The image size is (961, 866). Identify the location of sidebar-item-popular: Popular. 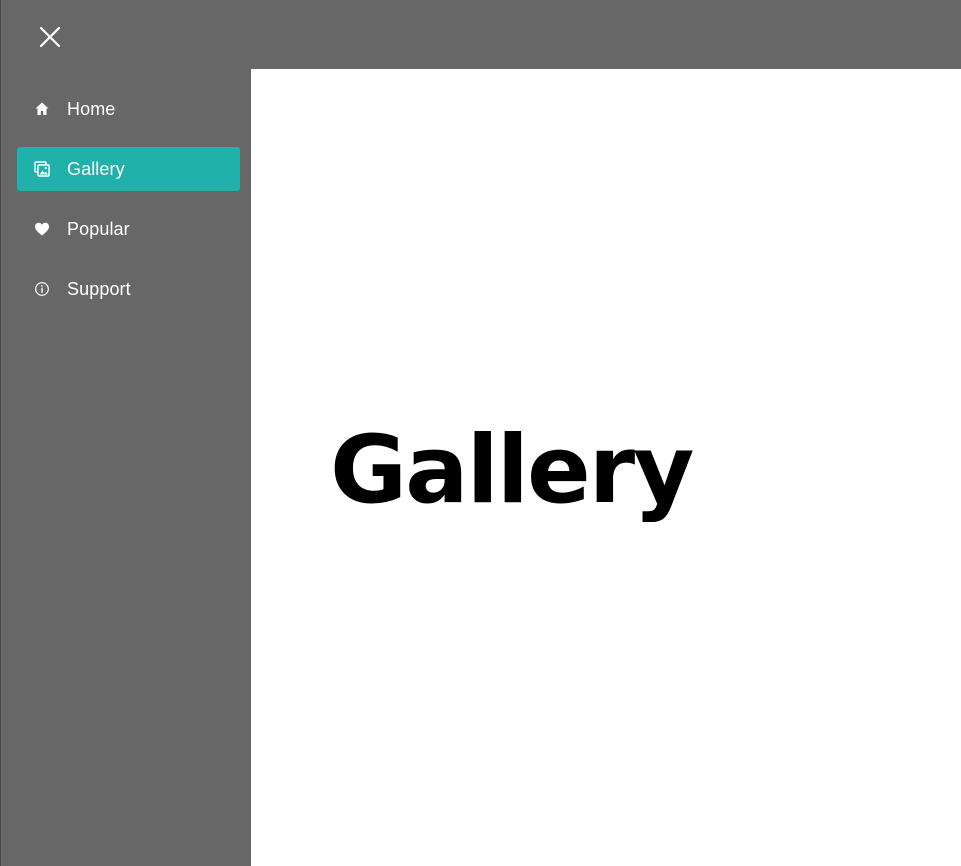
(128, 229).